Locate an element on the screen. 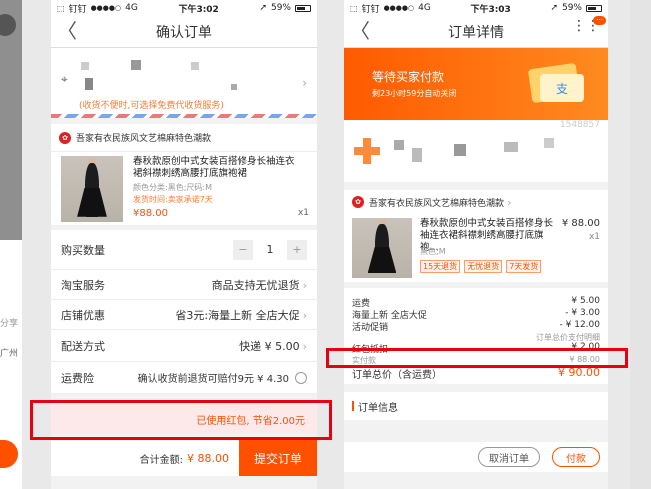 The image size is (651, 489). address-card: ⌖ › (收货不便时,可选择免费代收货服务) is located at coordinates (184, 81).